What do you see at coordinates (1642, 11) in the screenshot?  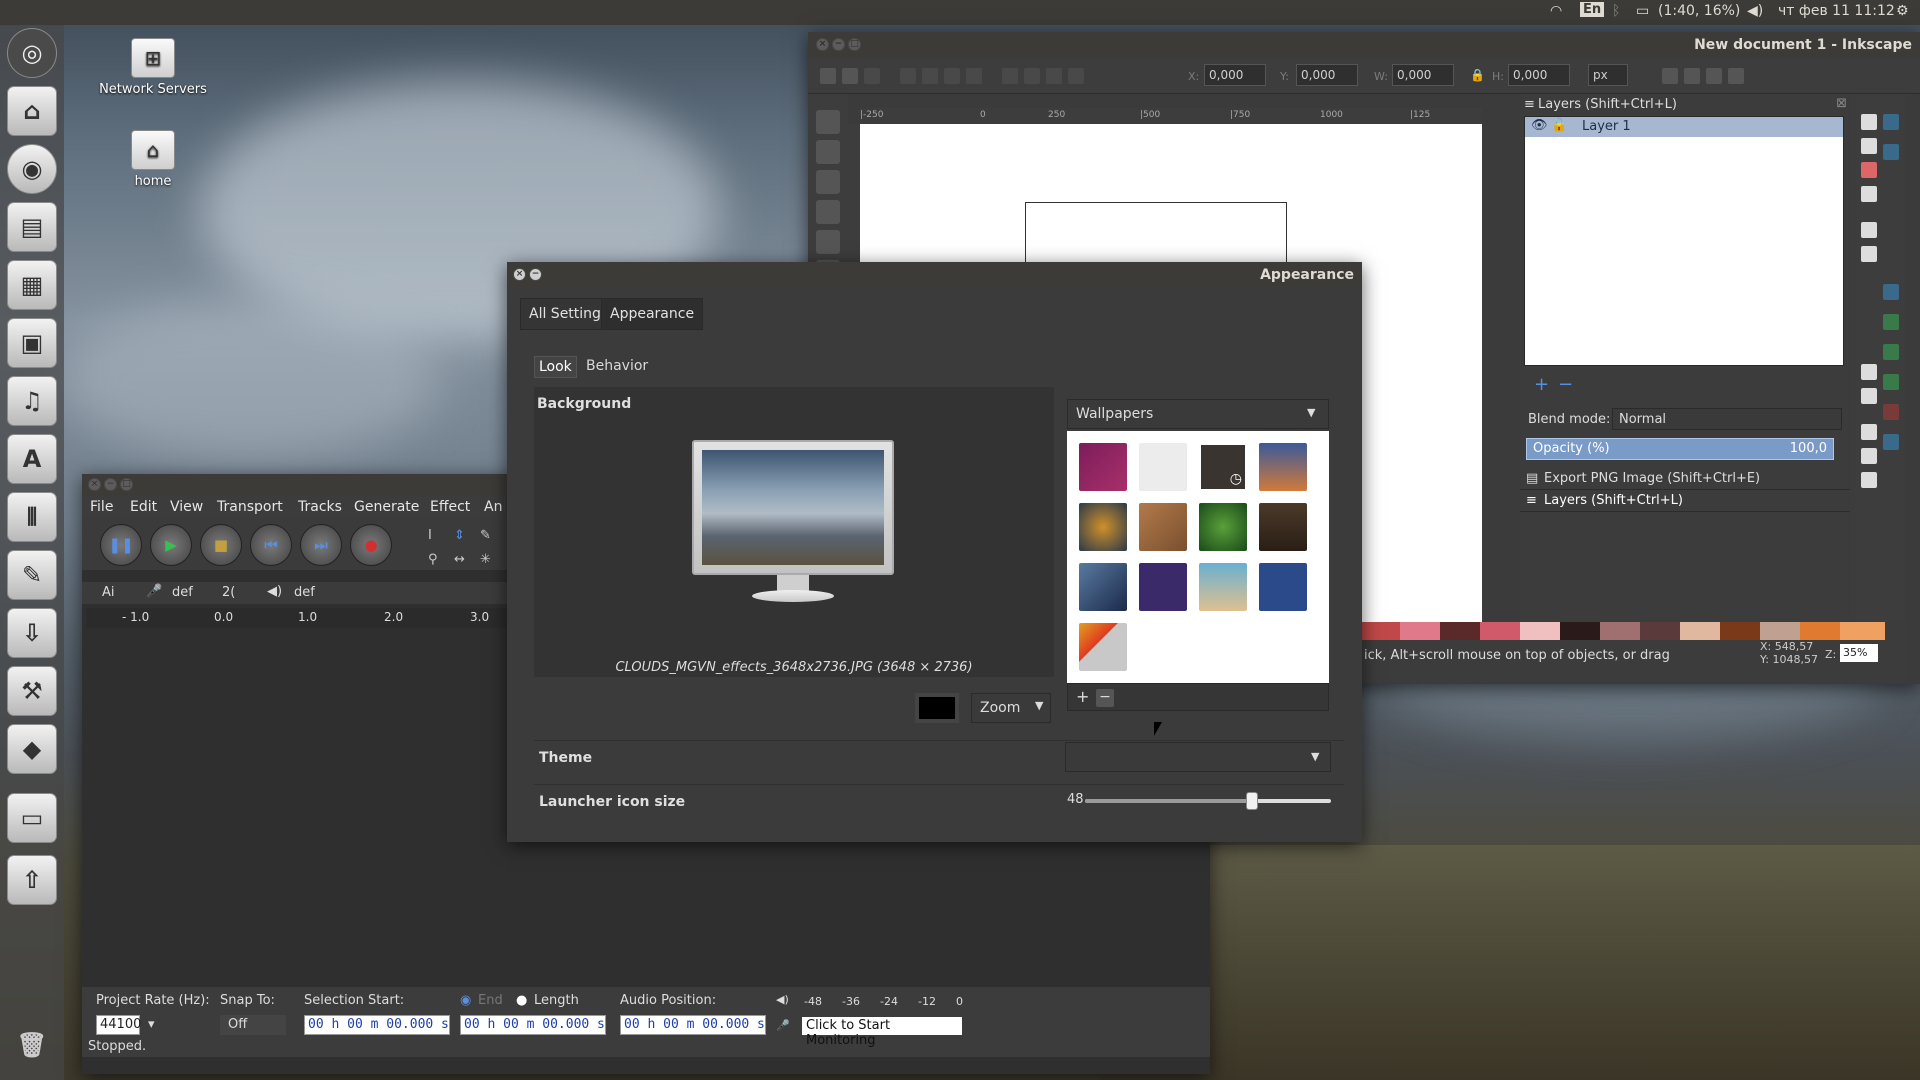 I see `battery-icon: ▭` at bounding box center [1642, 11].